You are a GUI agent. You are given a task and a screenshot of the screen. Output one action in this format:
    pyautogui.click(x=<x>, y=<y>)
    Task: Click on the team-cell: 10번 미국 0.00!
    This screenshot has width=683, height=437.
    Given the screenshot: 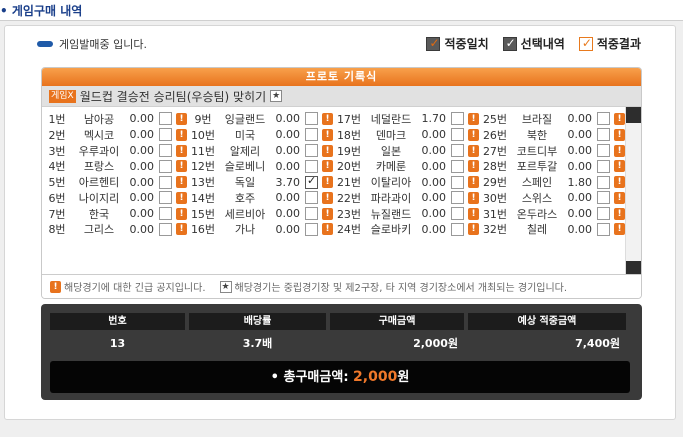 What is the action you would take?
    pyautogui.click(x=261, y=135)
    